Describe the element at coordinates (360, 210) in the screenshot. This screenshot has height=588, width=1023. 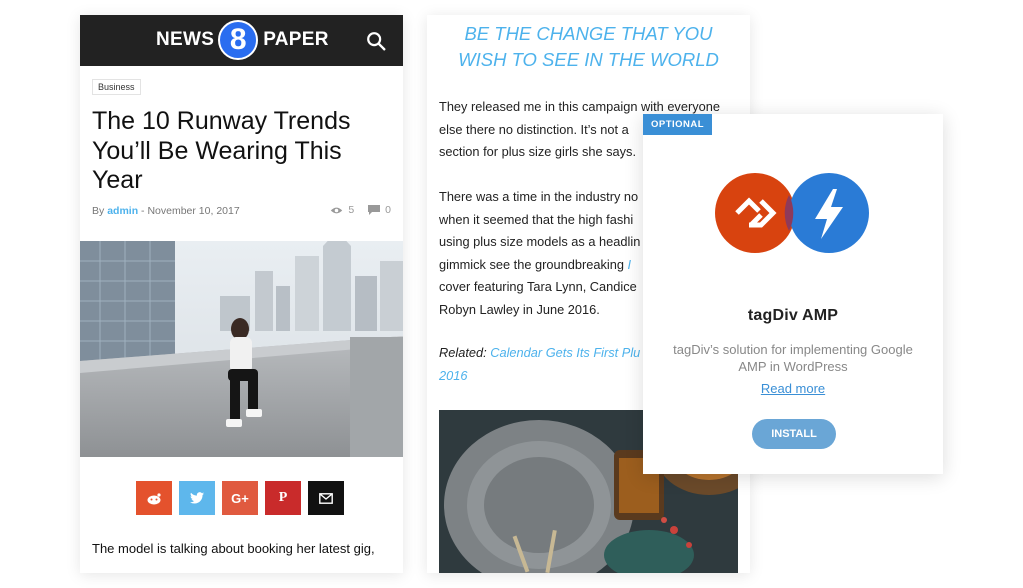
I see `article-stats: 5 0` at that location.